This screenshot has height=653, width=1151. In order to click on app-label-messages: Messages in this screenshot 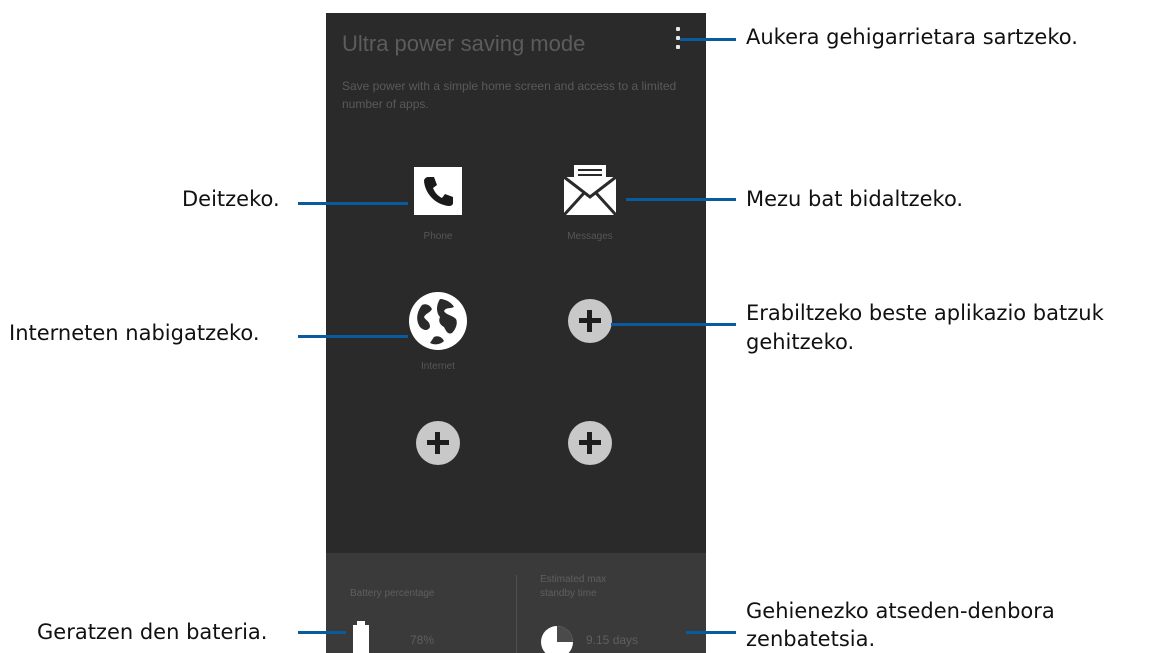, I will do `click(590, 236)`.